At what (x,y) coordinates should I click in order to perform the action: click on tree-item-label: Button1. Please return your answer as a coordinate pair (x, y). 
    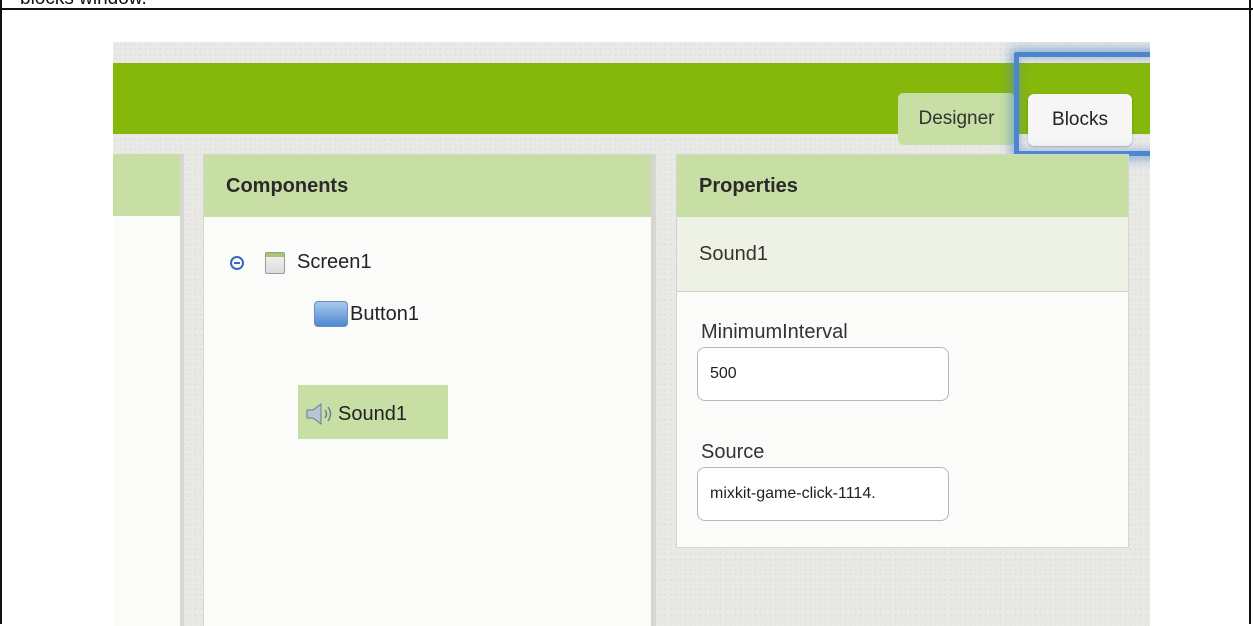
    Looking at the image, I should click on (384, 313).